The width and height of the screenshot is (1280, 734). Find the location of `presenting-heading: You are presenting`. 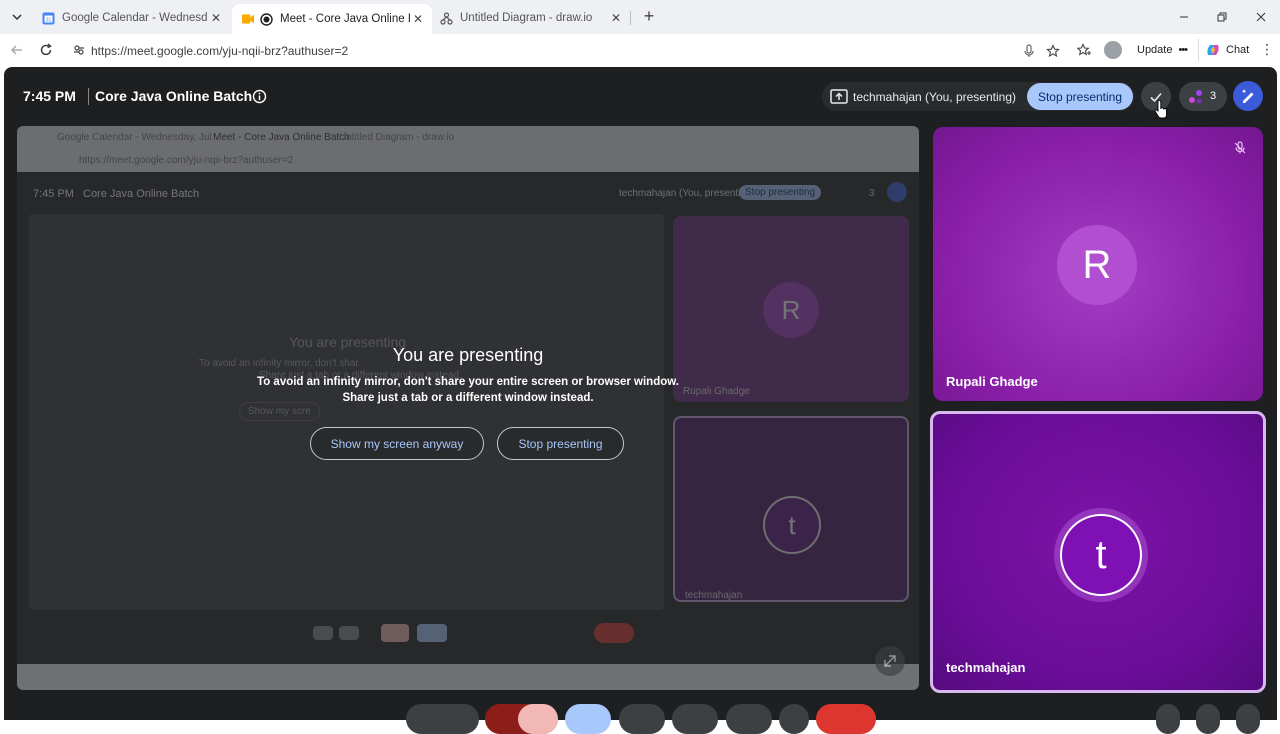

presenting-heading: You are presenting is located at coordinates (468, 355).